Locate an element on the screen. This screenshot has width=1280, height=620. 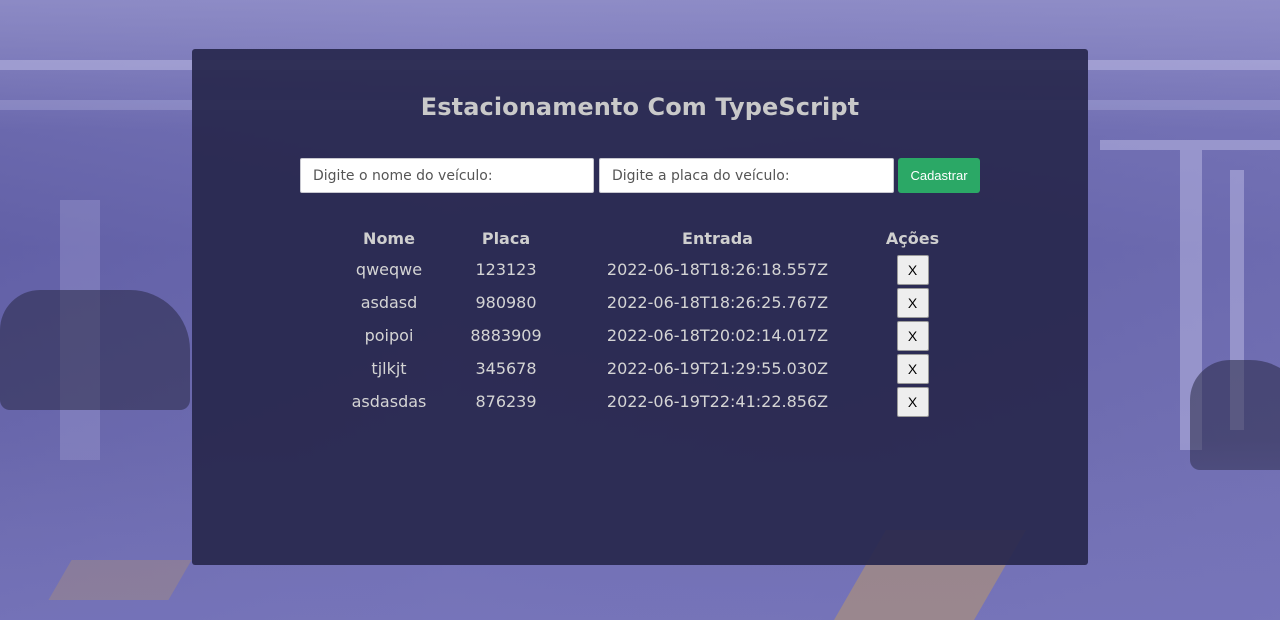
cell-nome: poipoi is located at coordinates (389, 335).